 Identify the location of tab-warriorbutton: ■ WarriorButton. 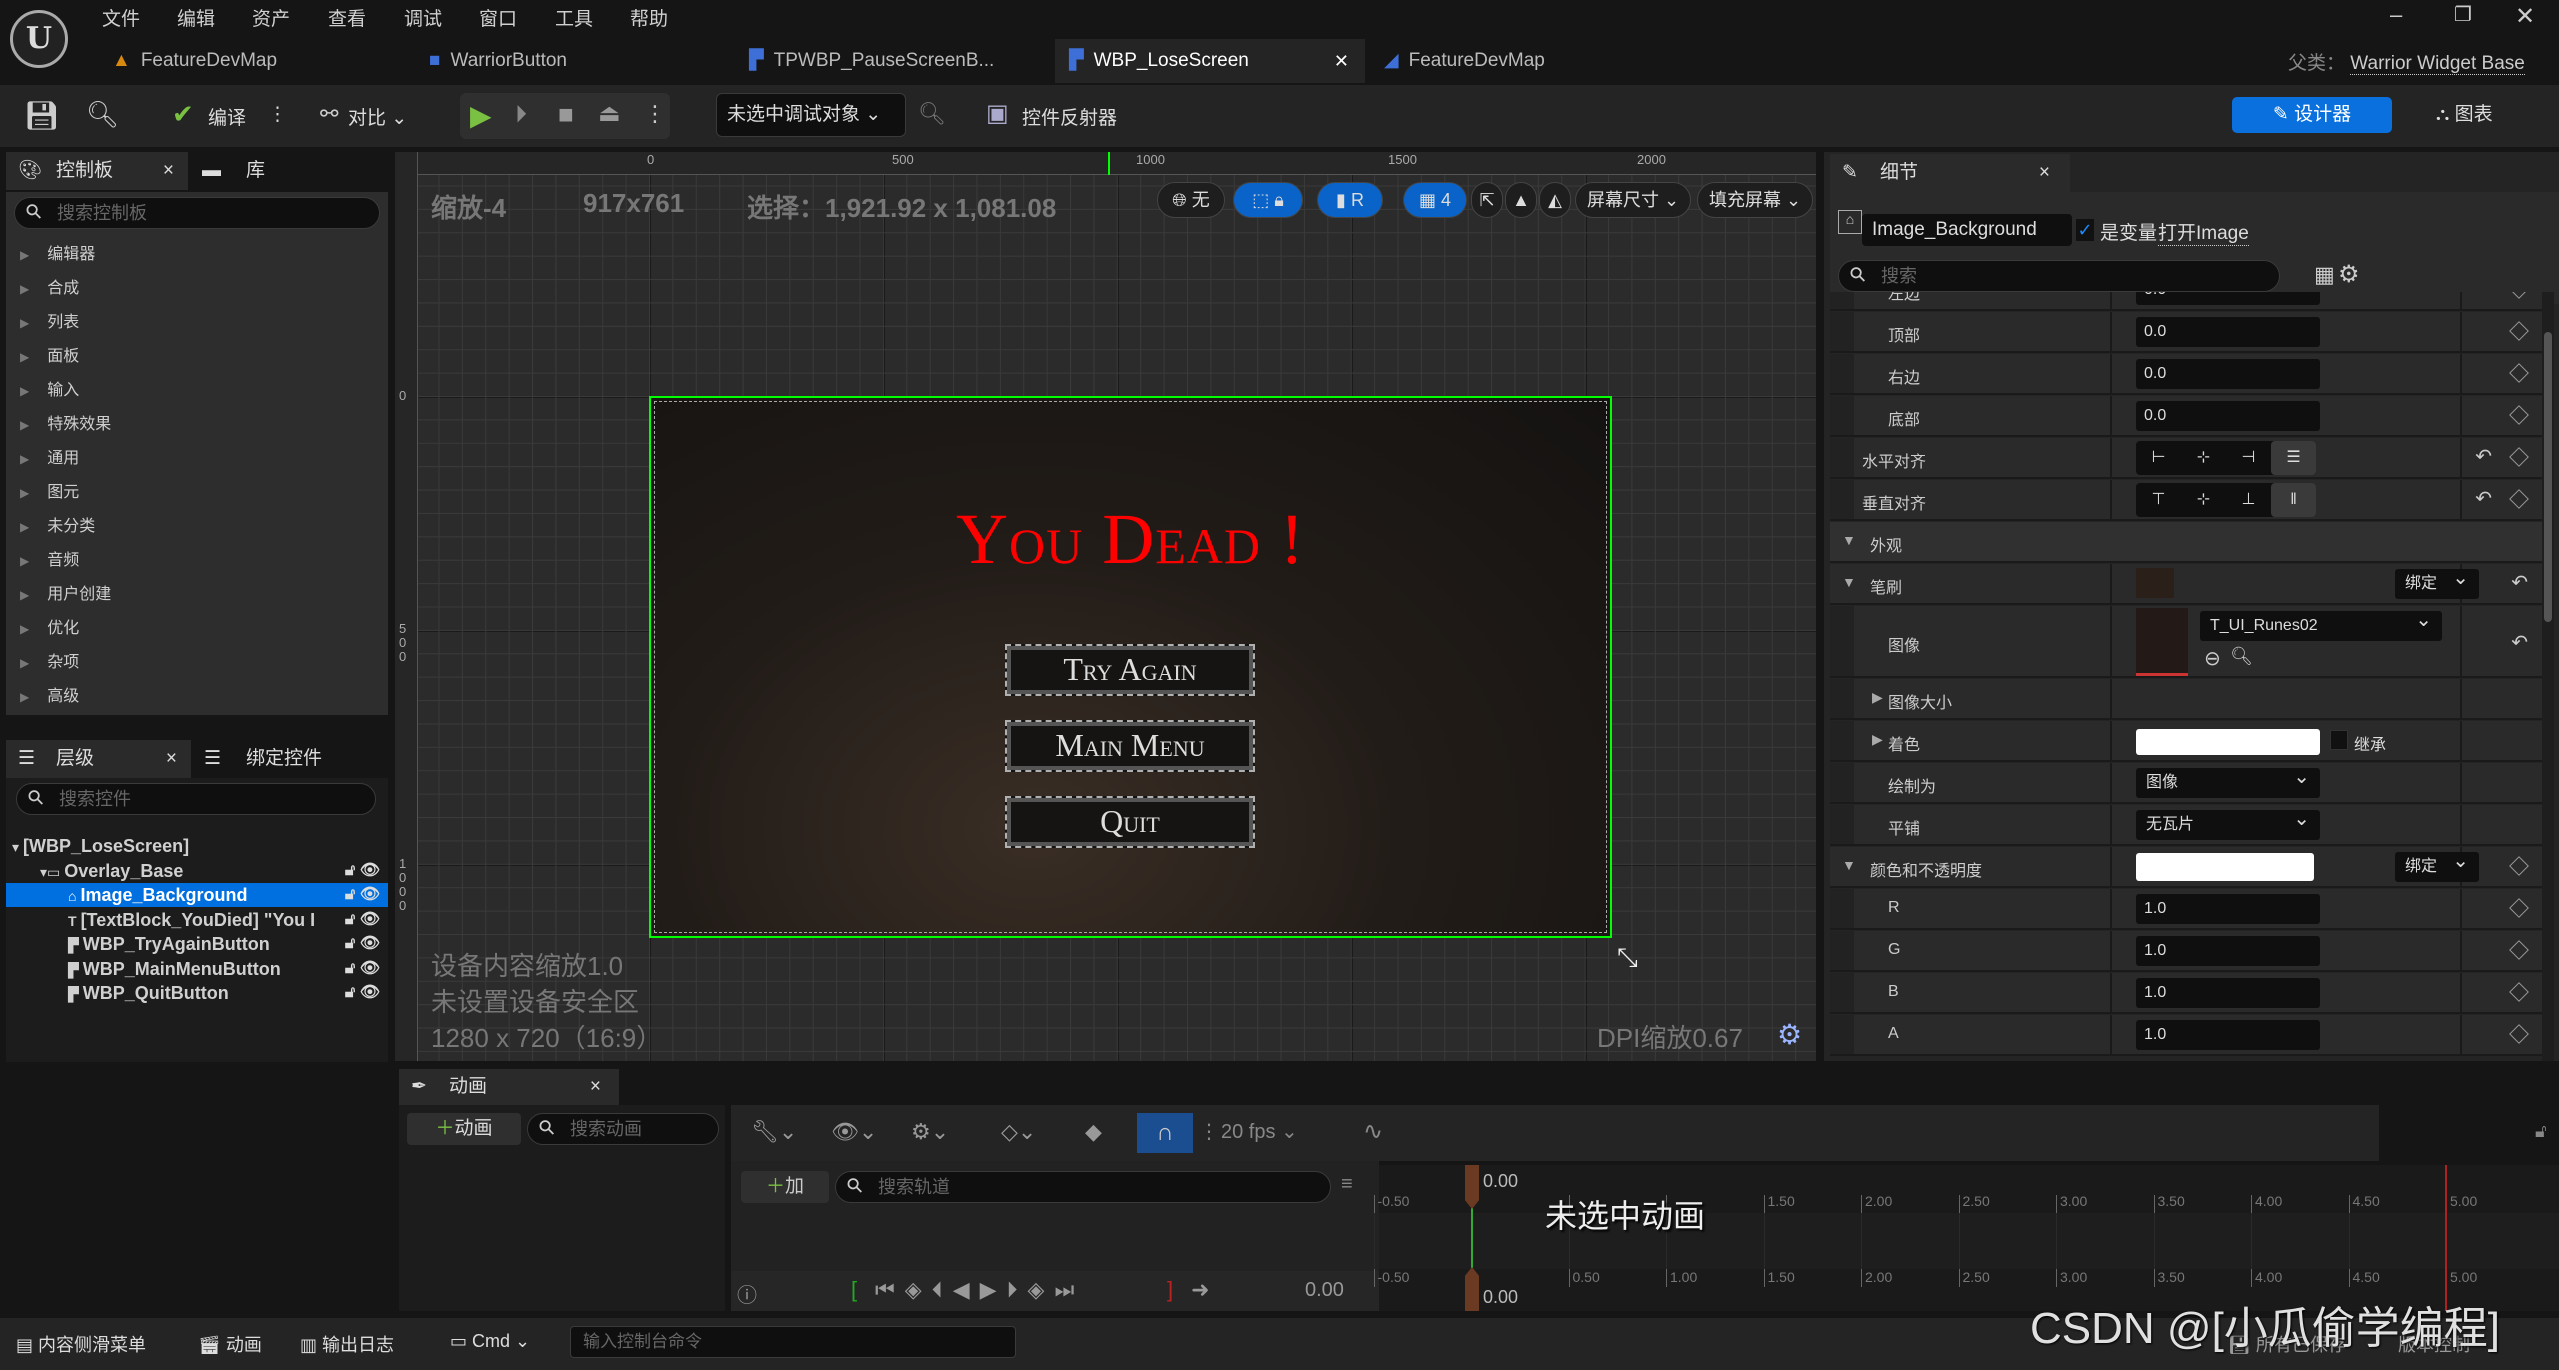
(570, 61).